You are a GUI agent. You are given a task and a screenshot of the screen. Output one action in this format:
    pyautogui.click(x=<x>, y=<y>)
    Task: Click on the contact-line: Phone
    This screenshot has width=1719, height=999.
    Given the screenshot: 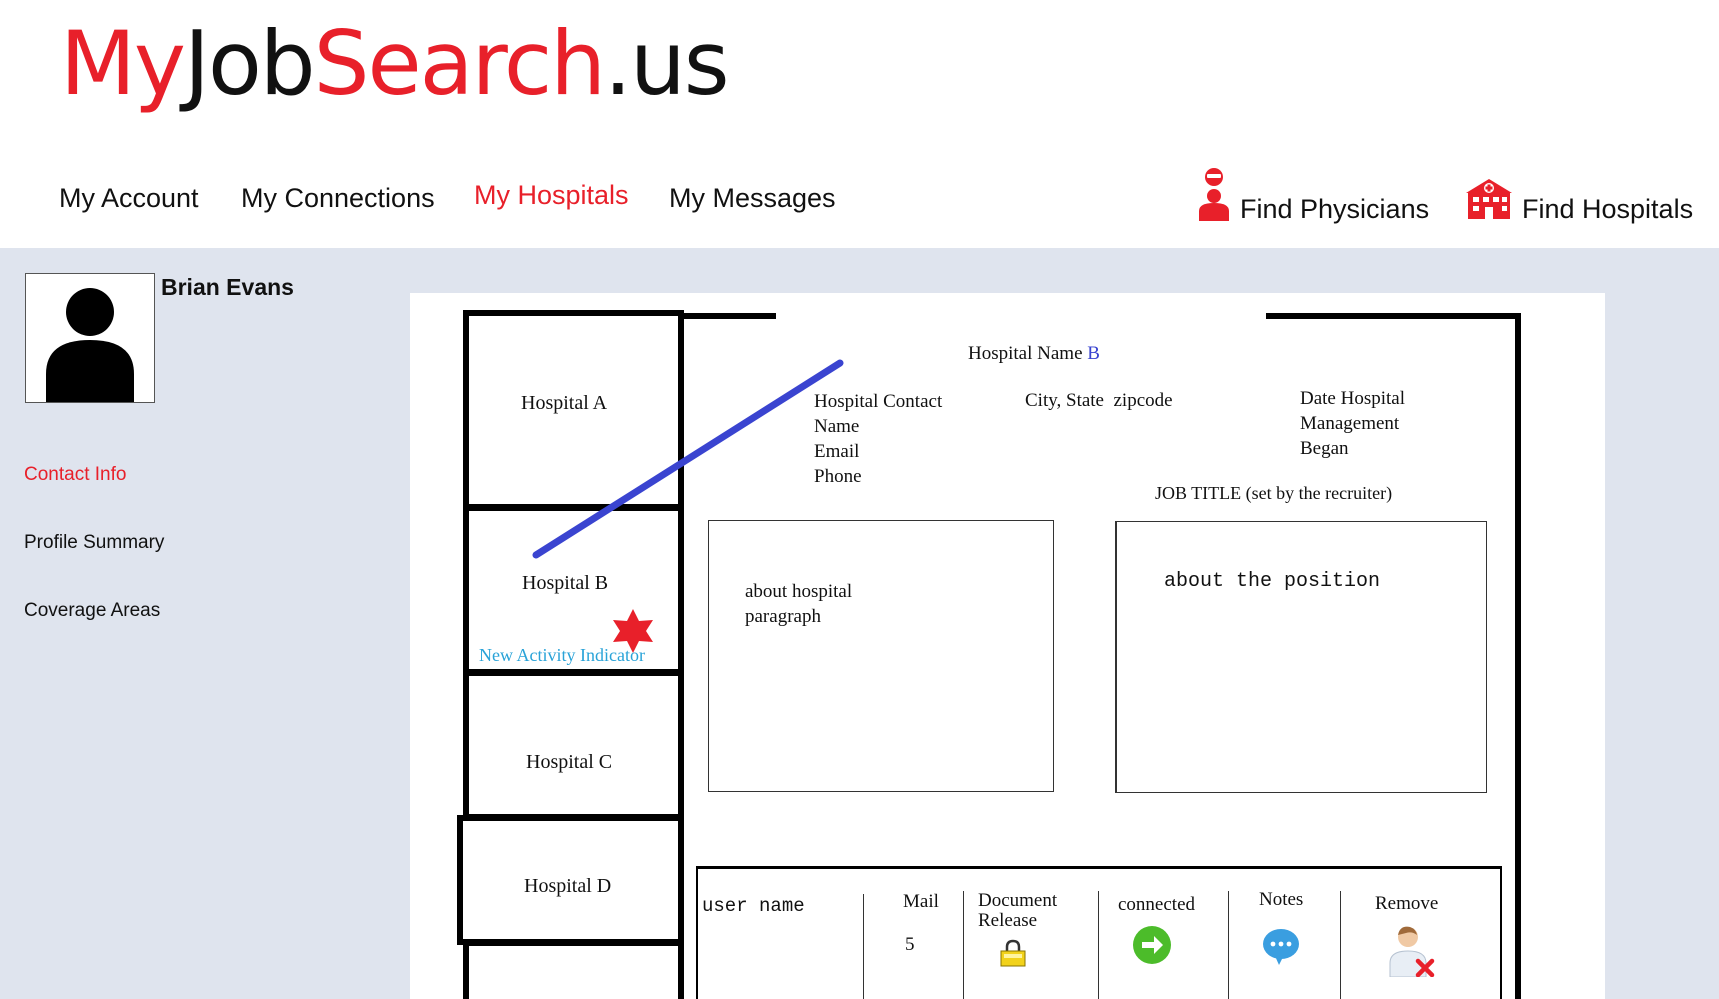 What is the action you would take?
    pyautogui.click(x=838, y=476)
    